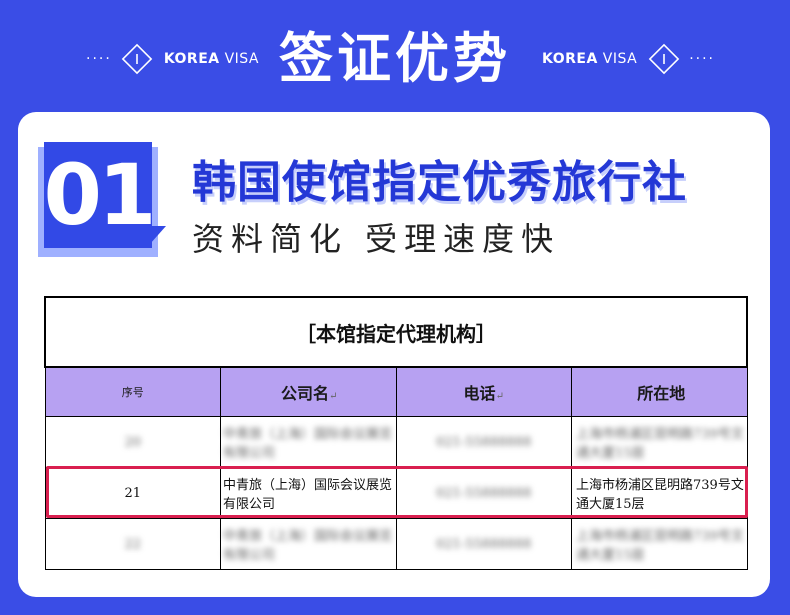 This screenshot has height=615, width=790. I want to click on header-company-label: 公司名, so click(305, 393).